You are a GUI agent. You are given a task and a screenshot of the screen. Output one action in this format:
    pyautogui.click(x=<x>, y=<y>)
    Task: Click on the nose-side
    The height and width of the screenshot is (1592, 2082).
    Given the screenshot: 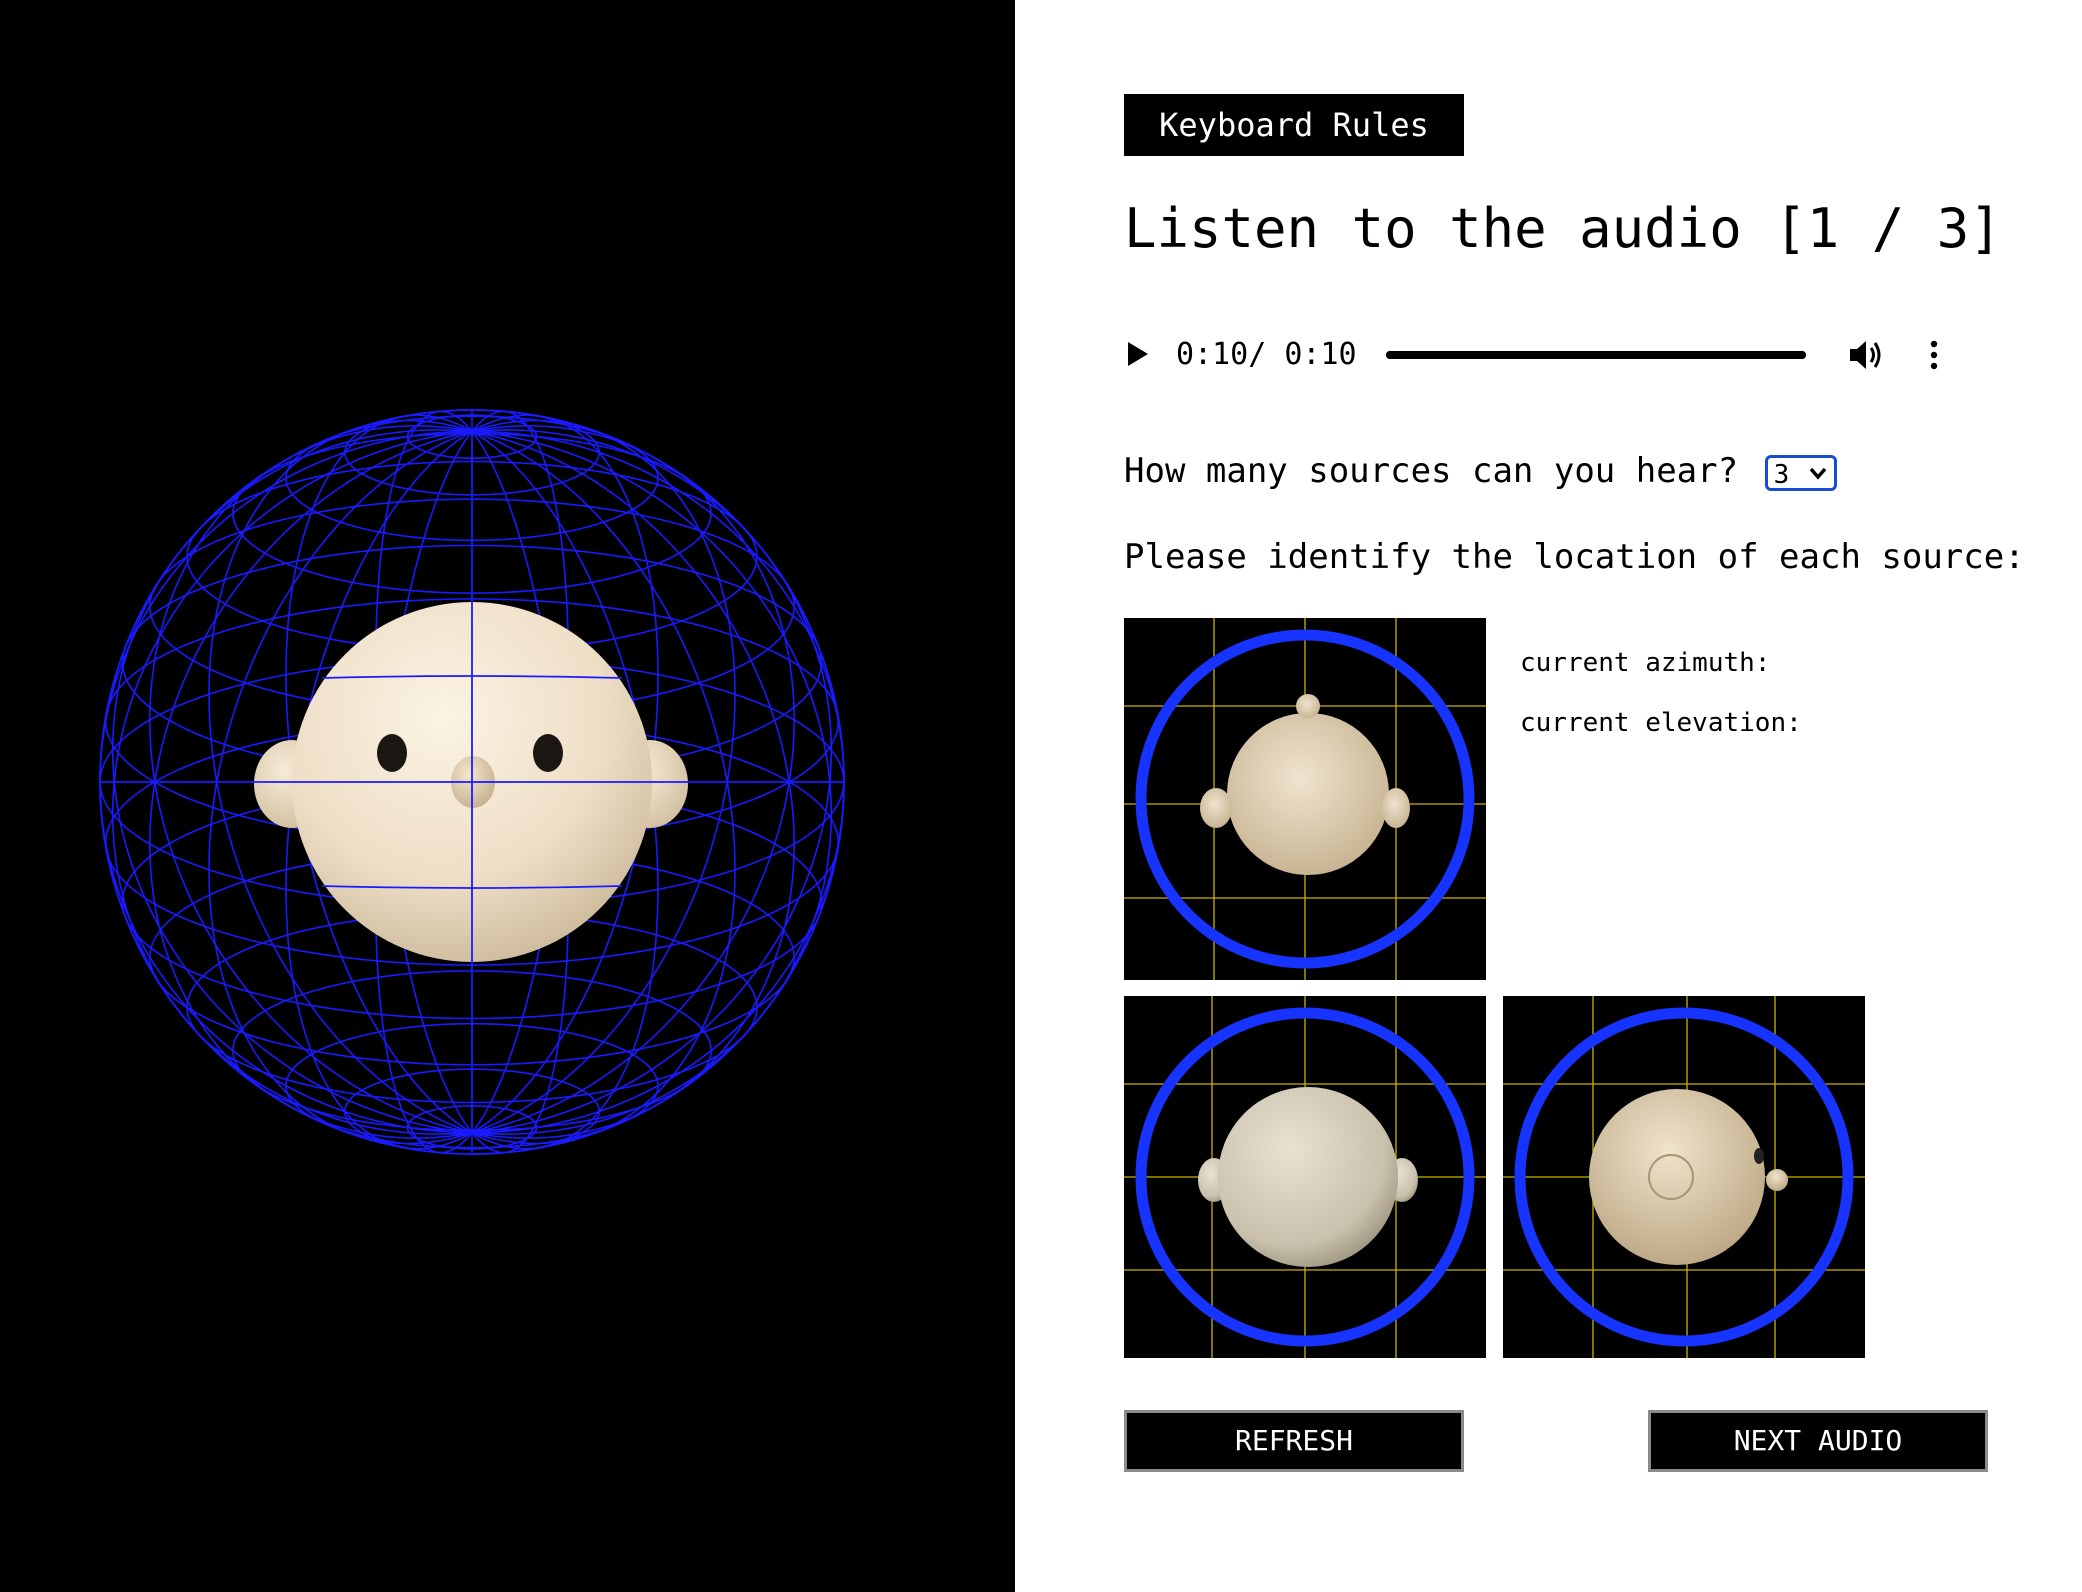 What is the action you would take?
    pyautogui.click(x=1777, y=1180)
    